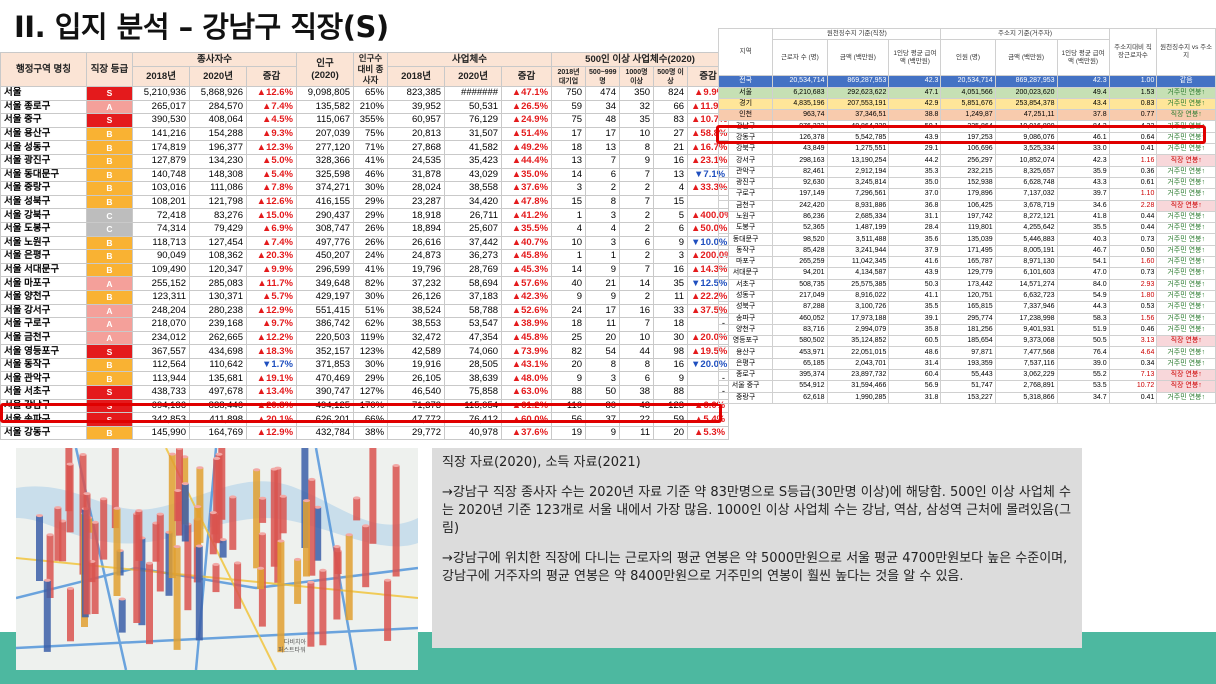 This screenshot has width=1216, height=684. Describe the element at coordinates (271, 107) in the screenshot. I see `cell-wc: ▲7.4%` at that location.